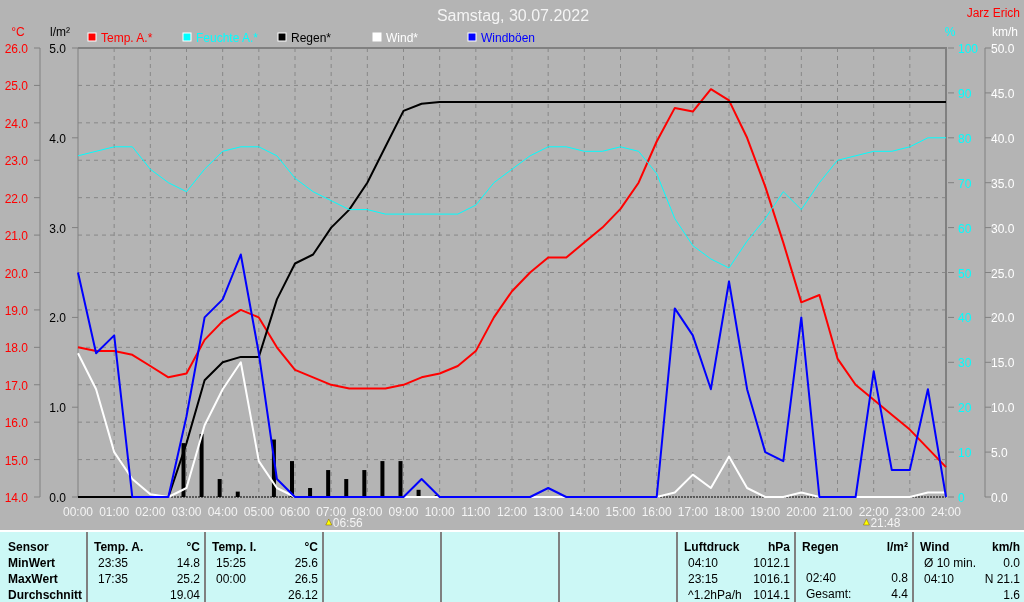  What do you see at coordinates (16, 123) in the screenshot?
I see `axis-label: 24.0` at bounding box center [16, 123].